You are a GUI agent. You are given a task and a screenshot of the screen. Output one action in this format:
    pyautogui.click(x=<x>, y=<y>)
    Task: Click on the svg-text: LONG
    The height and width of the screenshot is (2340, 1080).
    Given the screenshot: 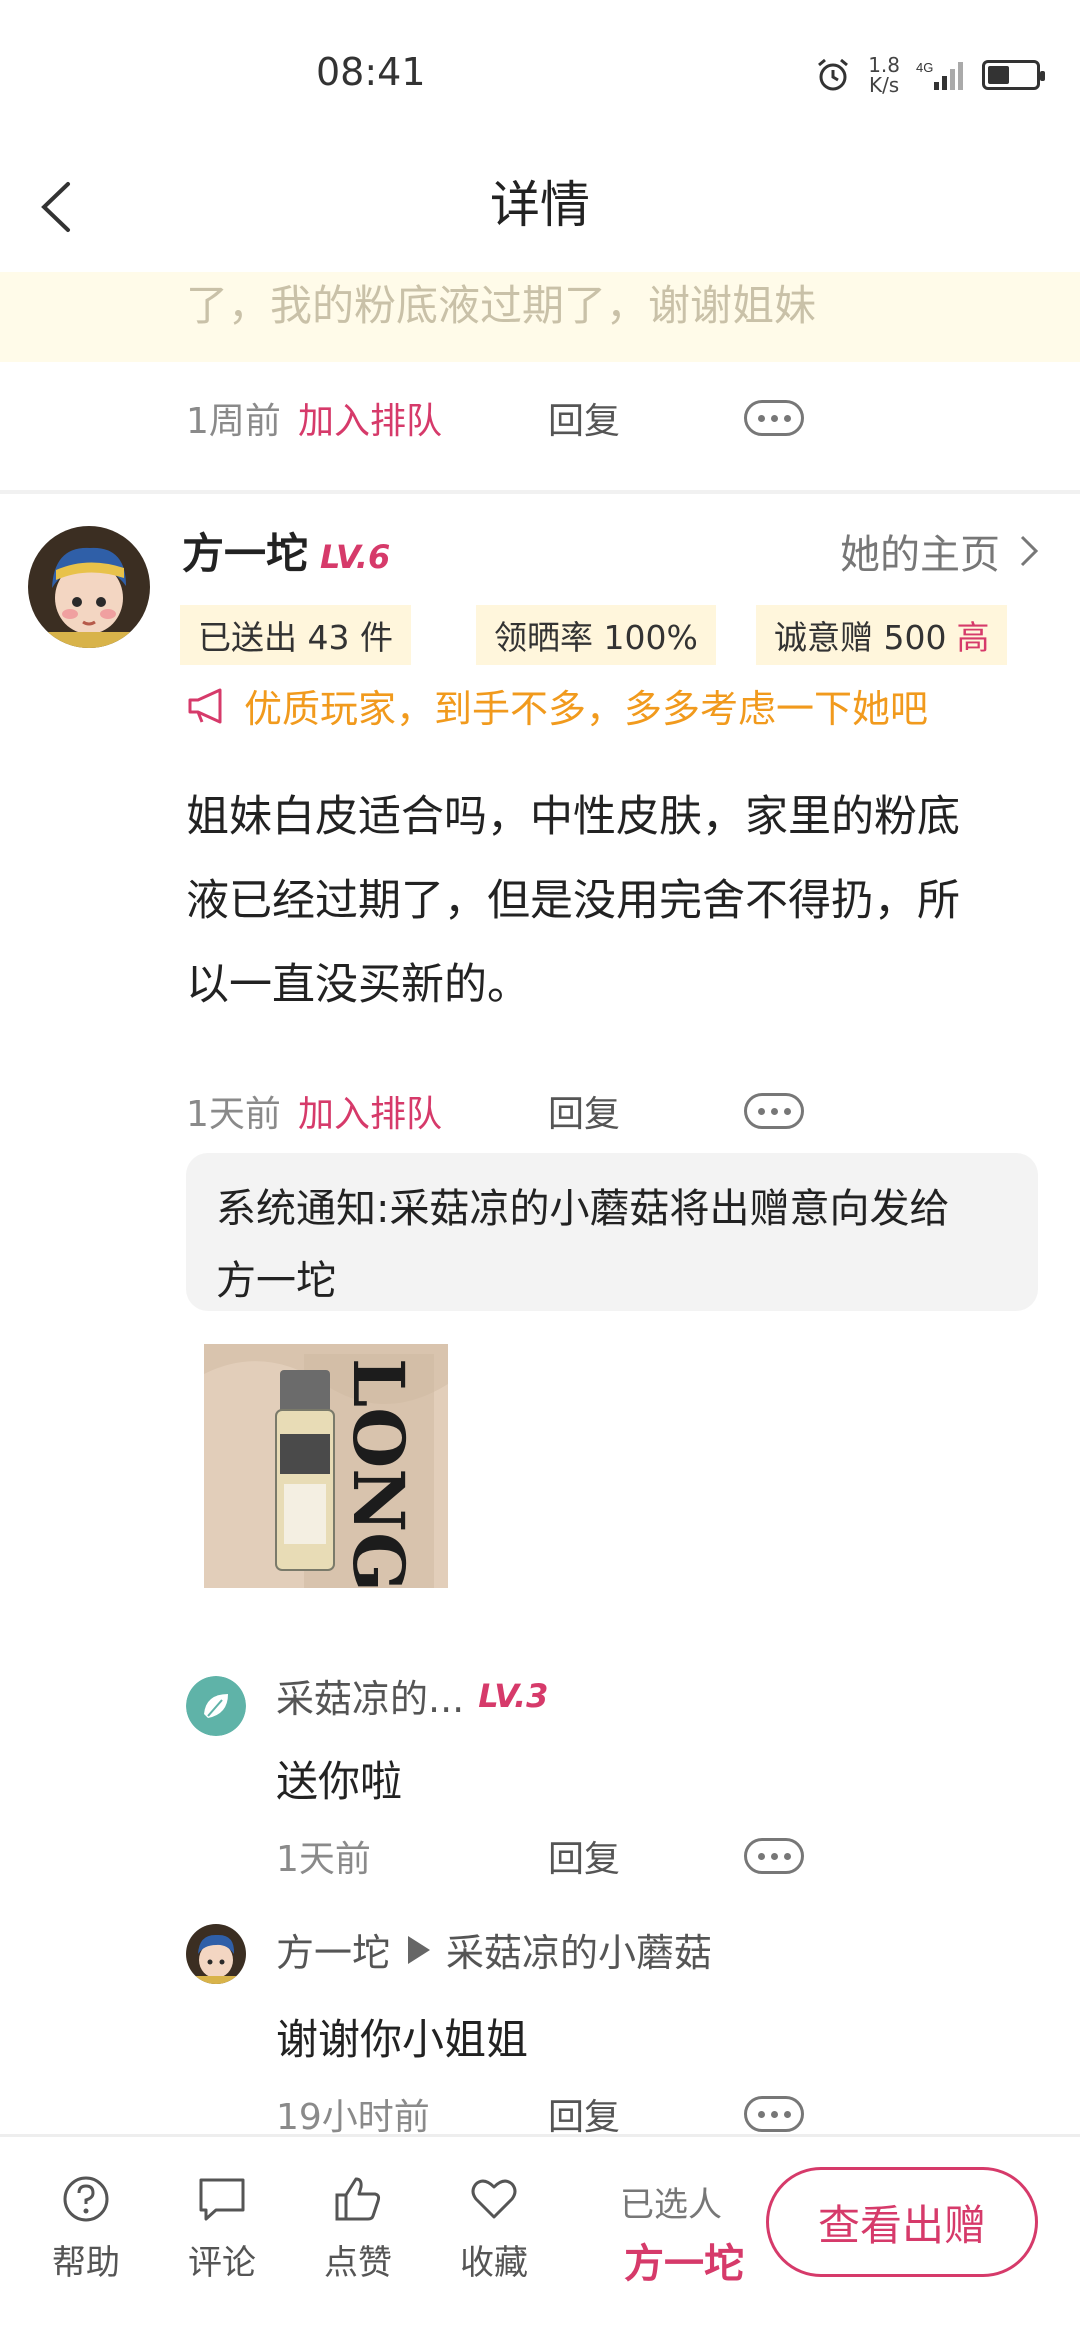 What is the action you would take?
    pyautogui.click(x=378, y=1473)
    